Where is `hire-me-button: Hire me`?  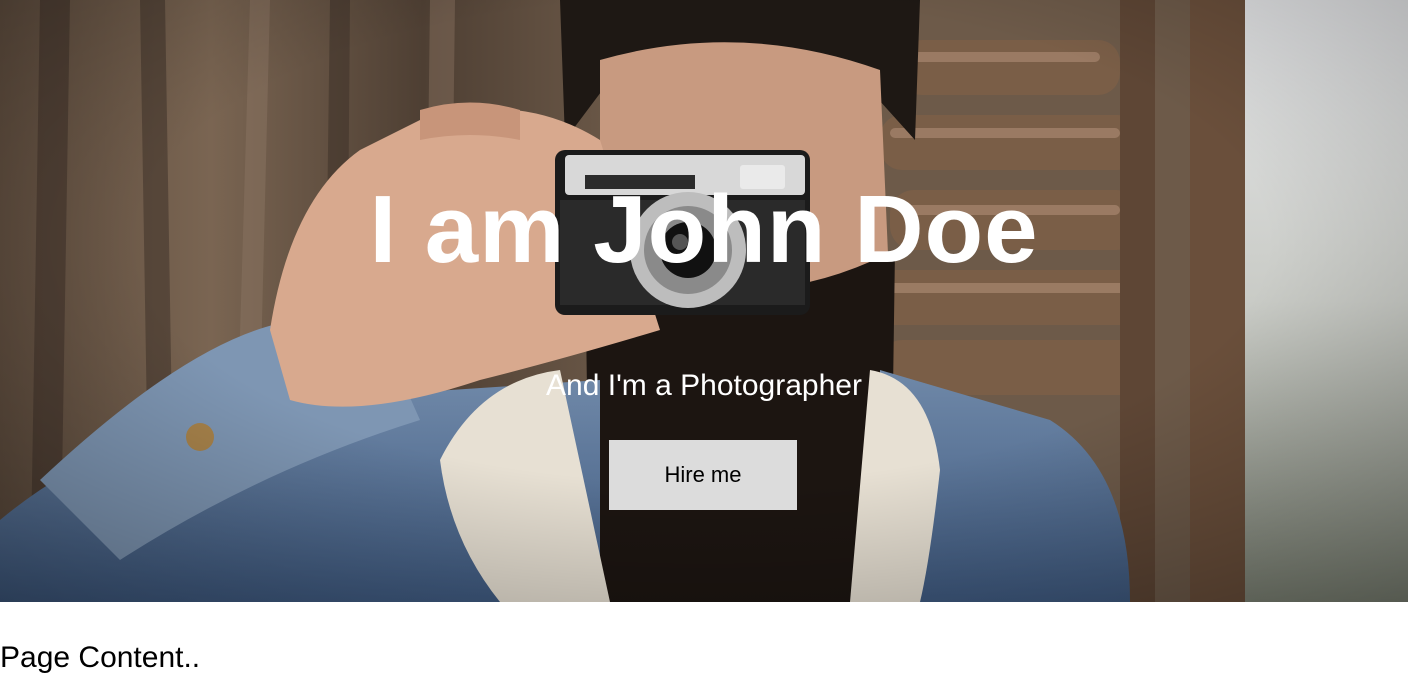
hire-me-button: Hire me is located at coordinates (703, 475).